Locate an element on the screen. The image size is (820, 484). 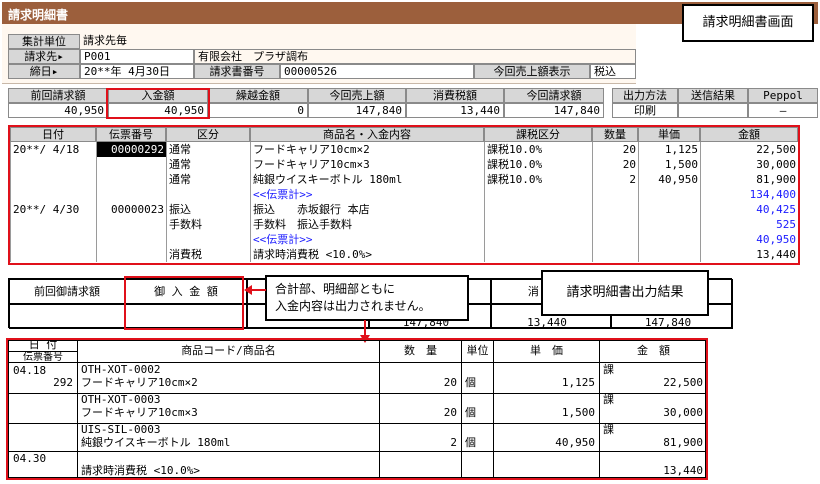
payment-highlight is located at coordinates (158, 103).